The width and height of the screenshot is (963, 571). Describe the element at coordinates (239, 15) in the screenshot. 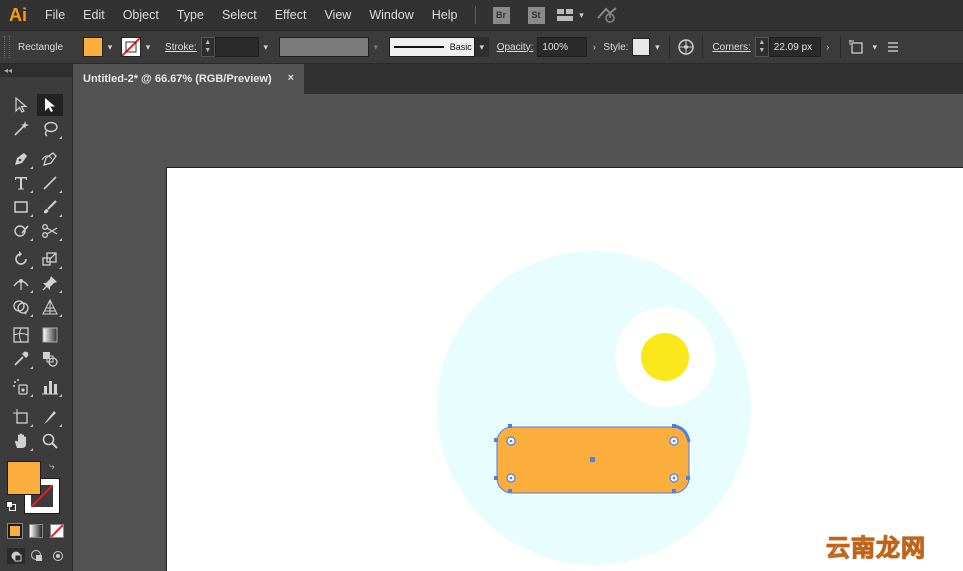

I see `menu-select: Select` at that location.